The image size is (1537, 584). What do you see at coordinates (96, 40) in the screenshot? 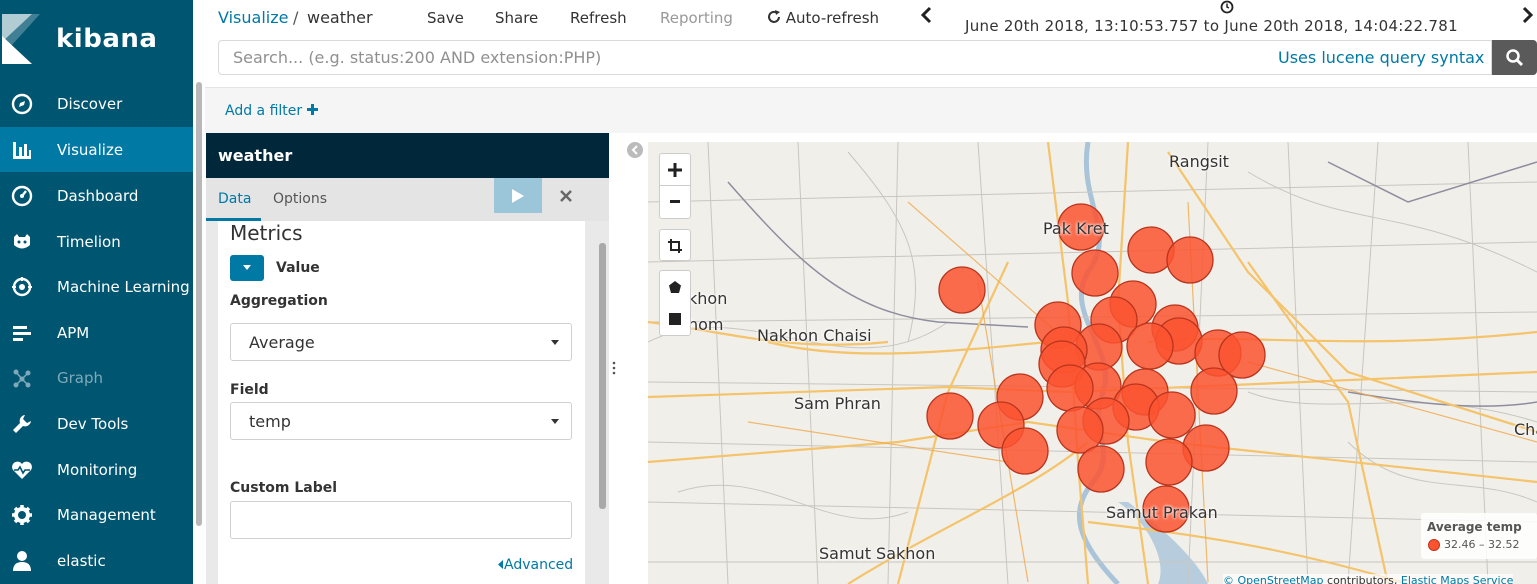
I see `kibana-logo: kibana` at bounding box center [96, 40].